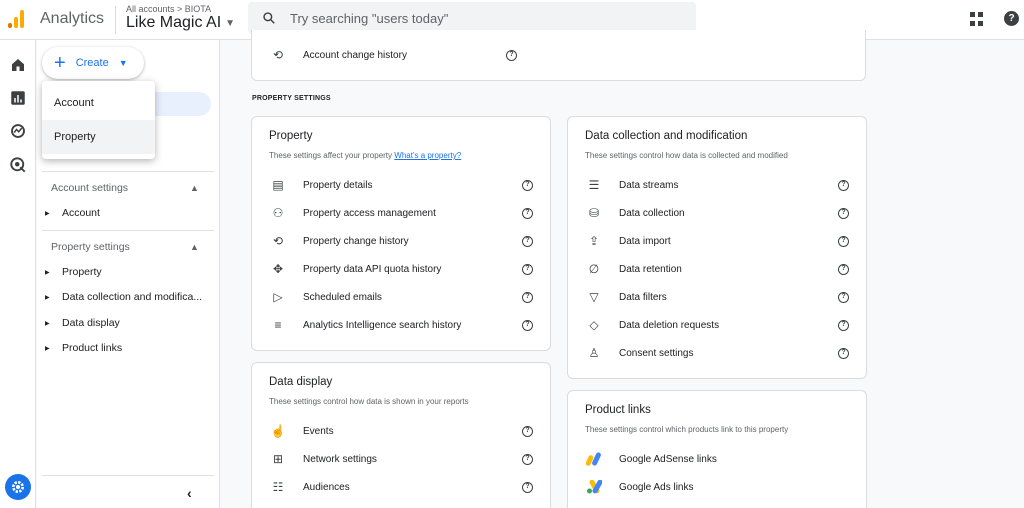  Describe the element at coordinates (401, 459) in the screenshot. I see `settings-row: ⊞ Network settings ?` at that location.